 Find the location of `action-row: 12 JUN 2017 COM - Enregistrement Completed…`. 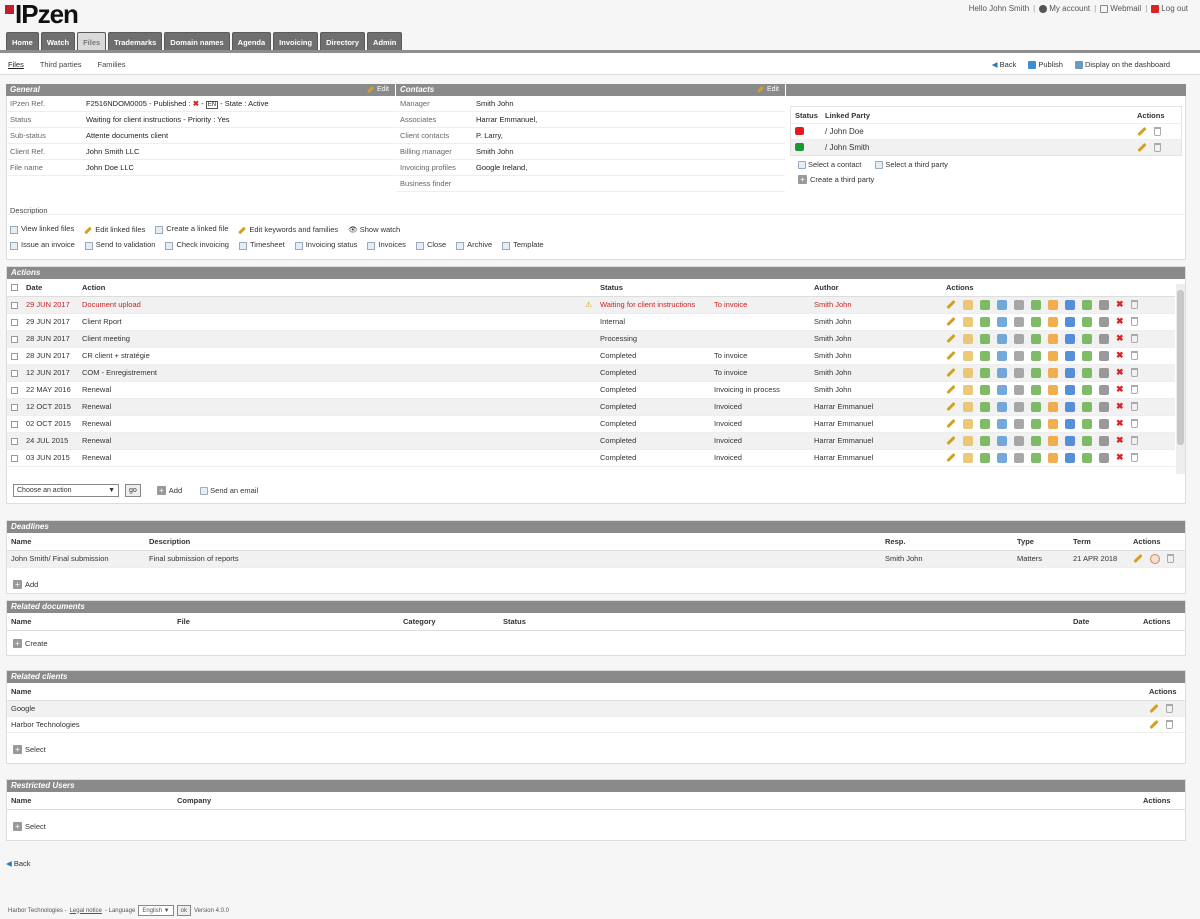

action-row: 12 JUN 2017 COM - Enregistrement Completed… is located at coordinates (591, 373).